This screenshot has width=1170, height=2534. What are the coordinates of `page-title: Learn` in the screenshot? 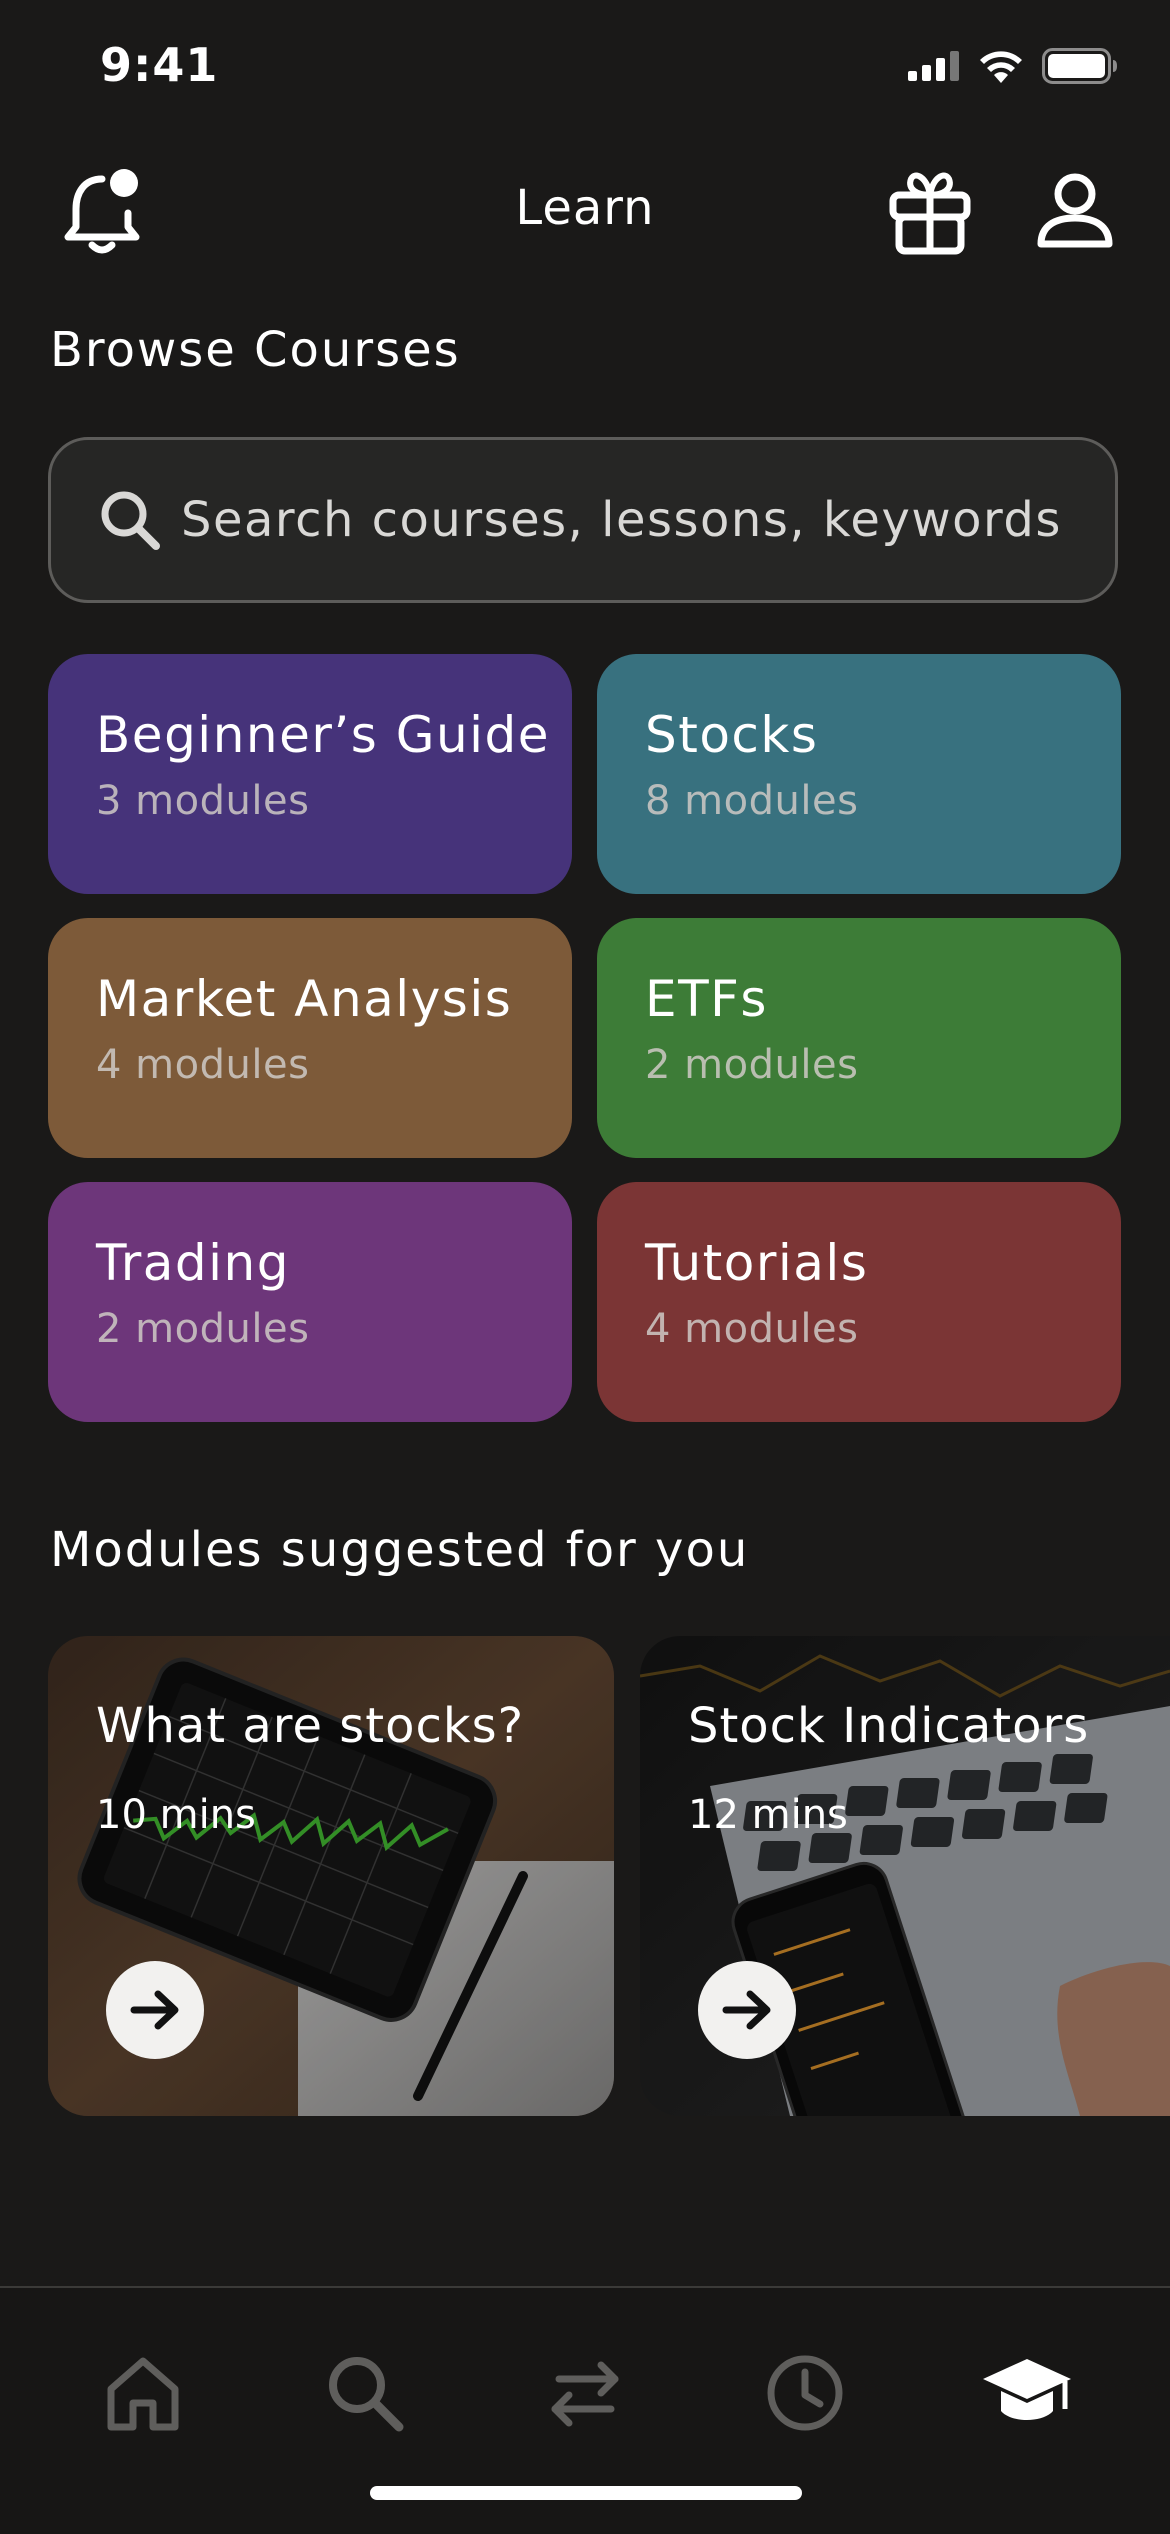 It's located at (585, 208).